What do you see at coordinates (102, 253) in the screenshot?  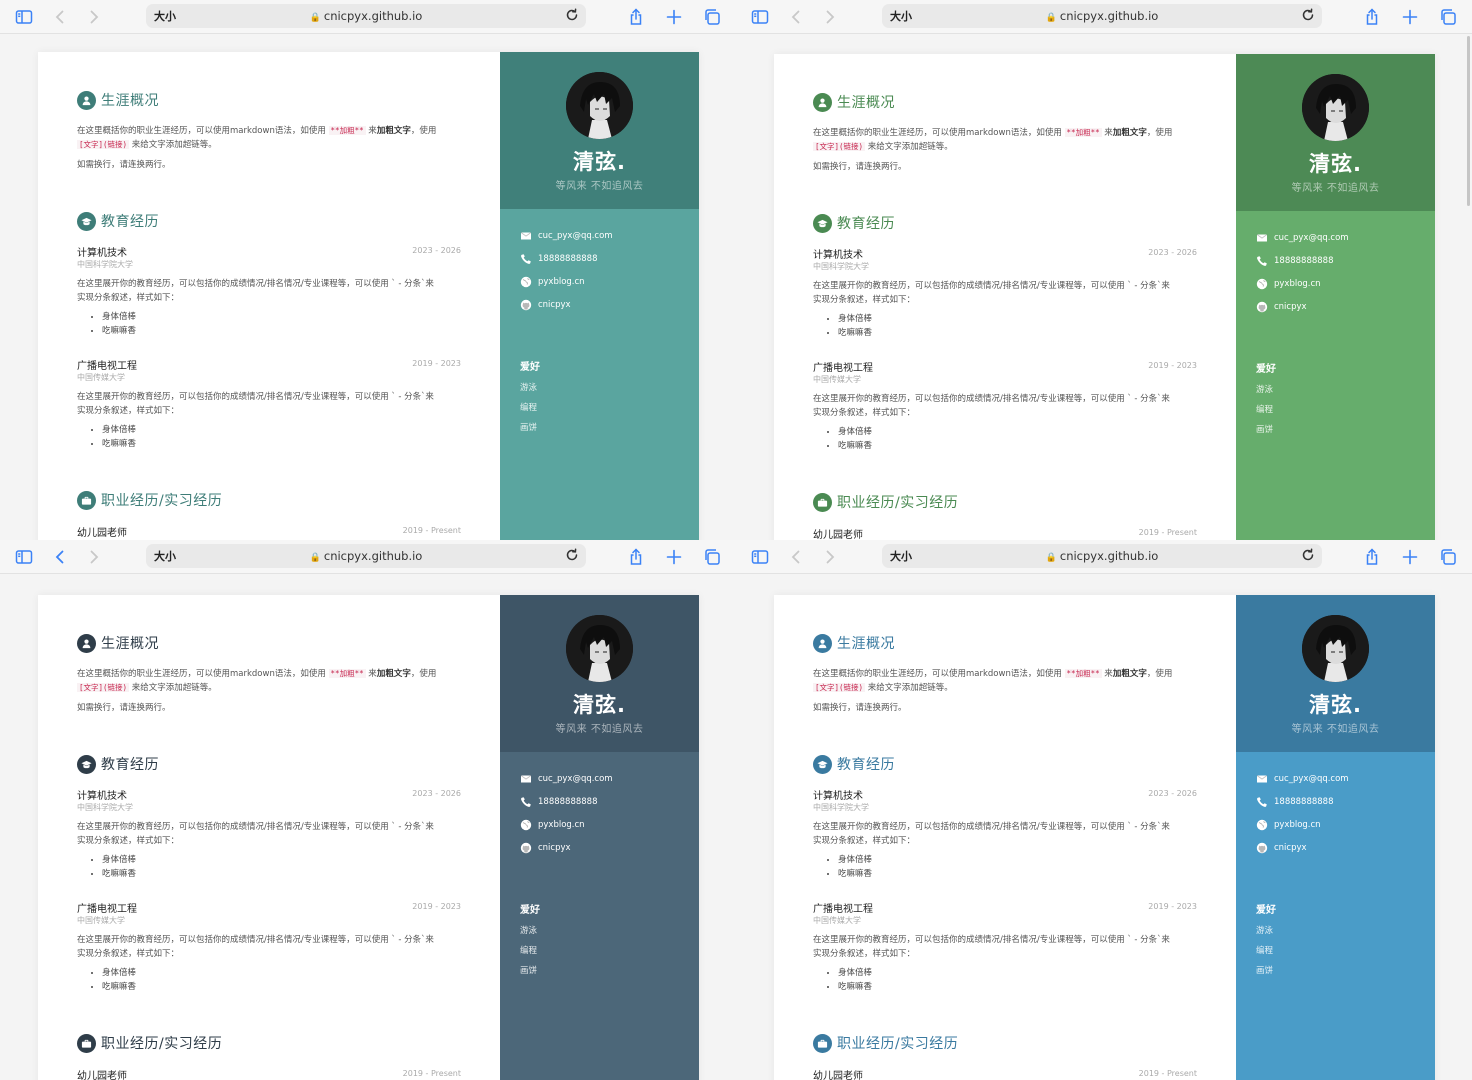 I see `education-major: 计算机技术` at bounding box center [102, 253].